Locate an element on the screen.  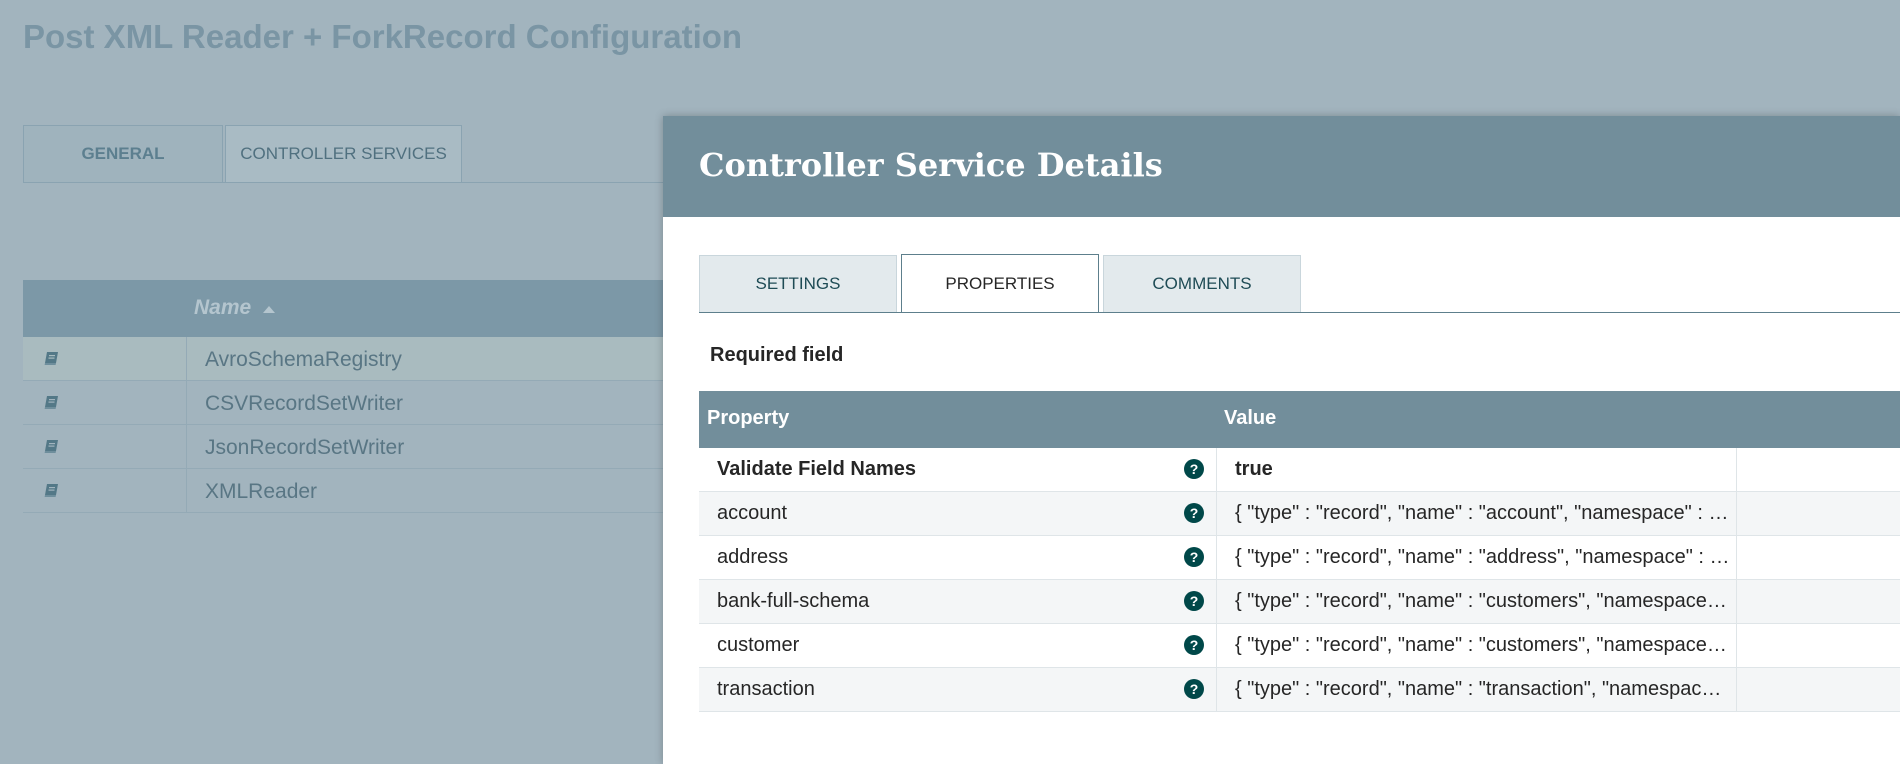
table-row: XMLReader is located at coordinates (354, 491).